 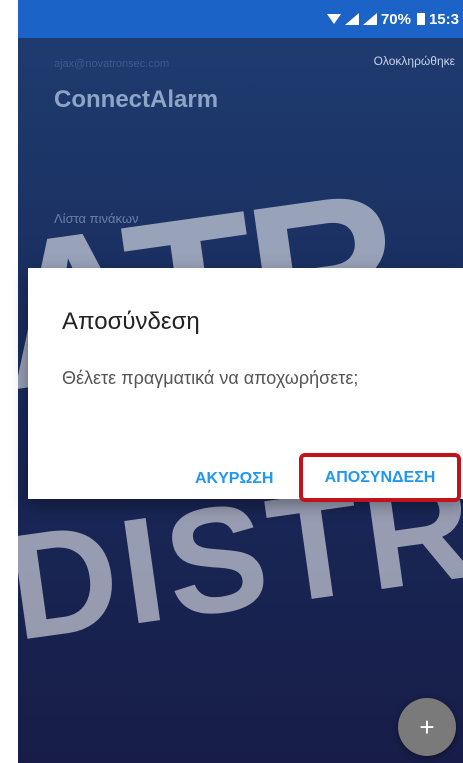 What do you see at coordinates (443, 19) in the screenshot?
I see `clock: 15:3` at bounding box center [443, 19].